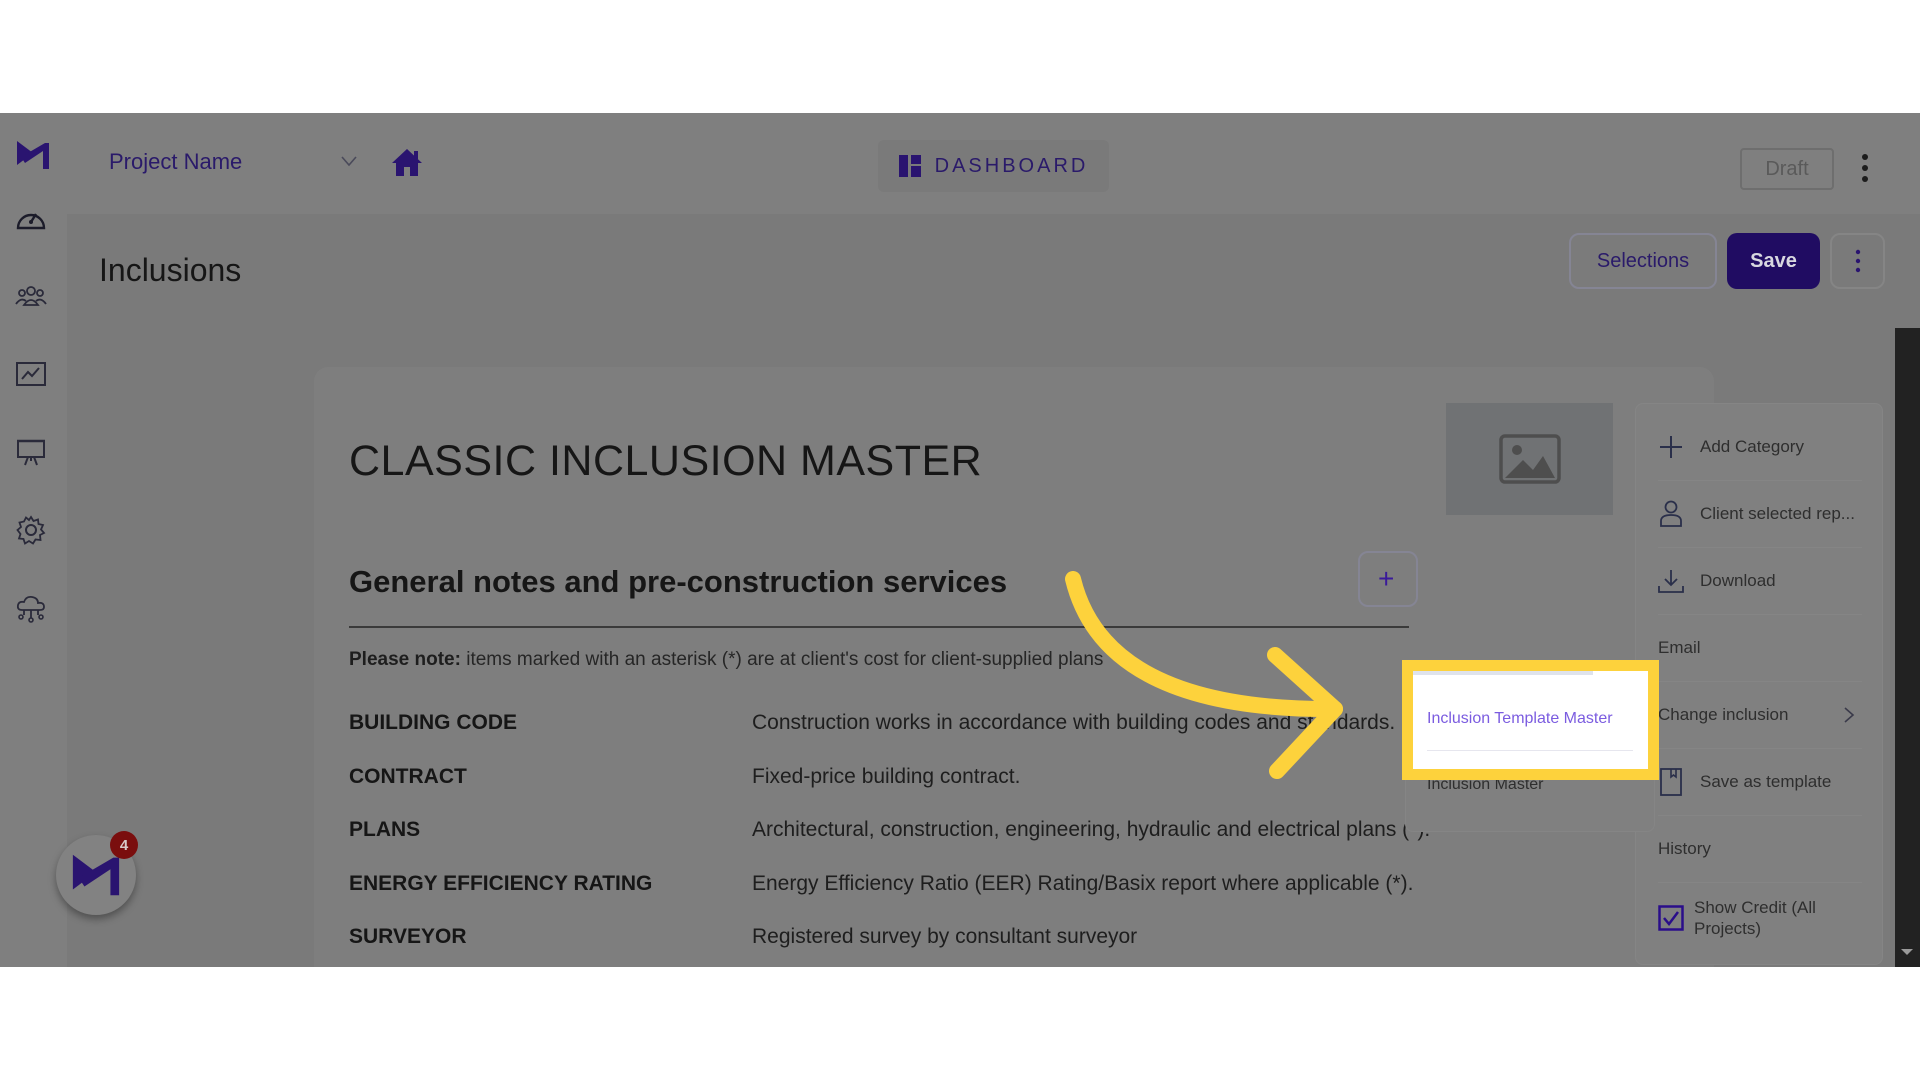 Image resolution: width=1920 pixels, height=1080 pixels. I want to click on project-name-select: Project Name, so click(175, 162).